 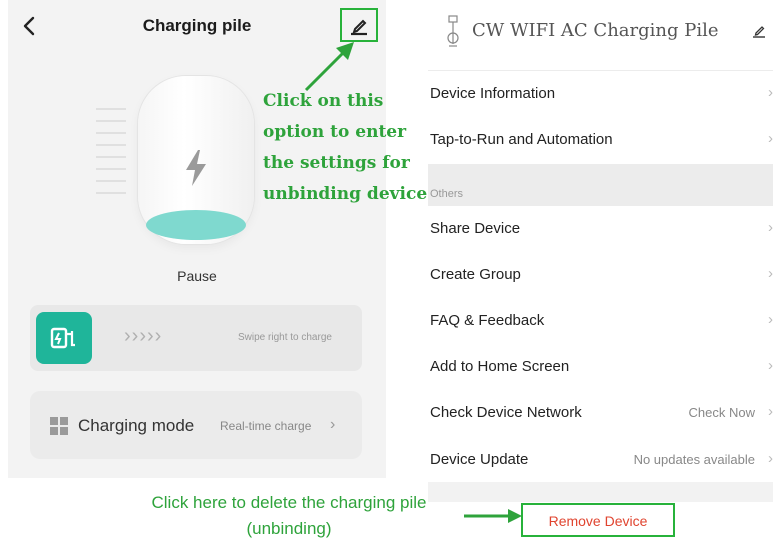 What do you see at coordinates (447, 194) in the screenshot?
I see `section-label: Others` at bounding box center [447, 194].